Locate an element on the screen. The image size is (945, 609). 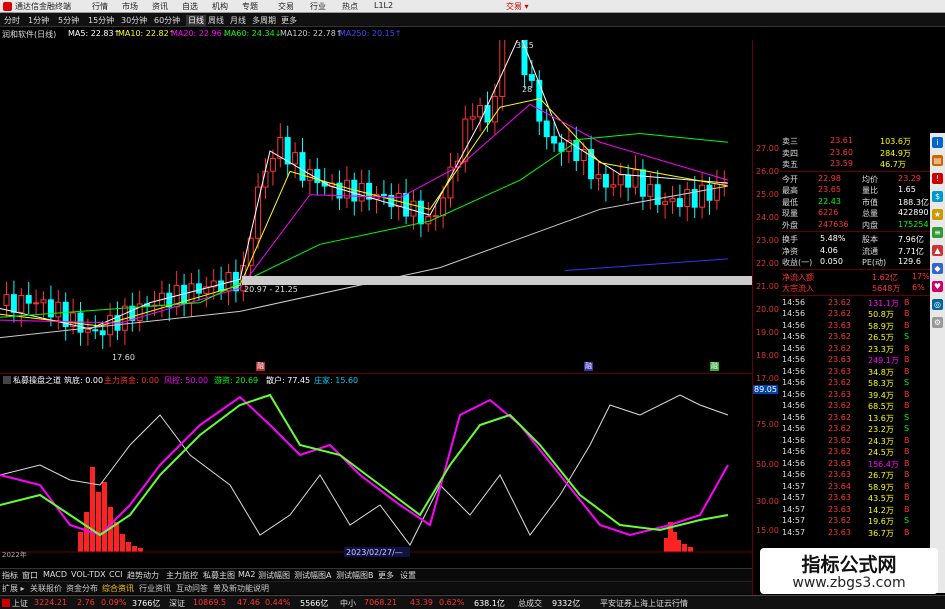
menu-institution: 机构 is located at coordinates (220, 6).